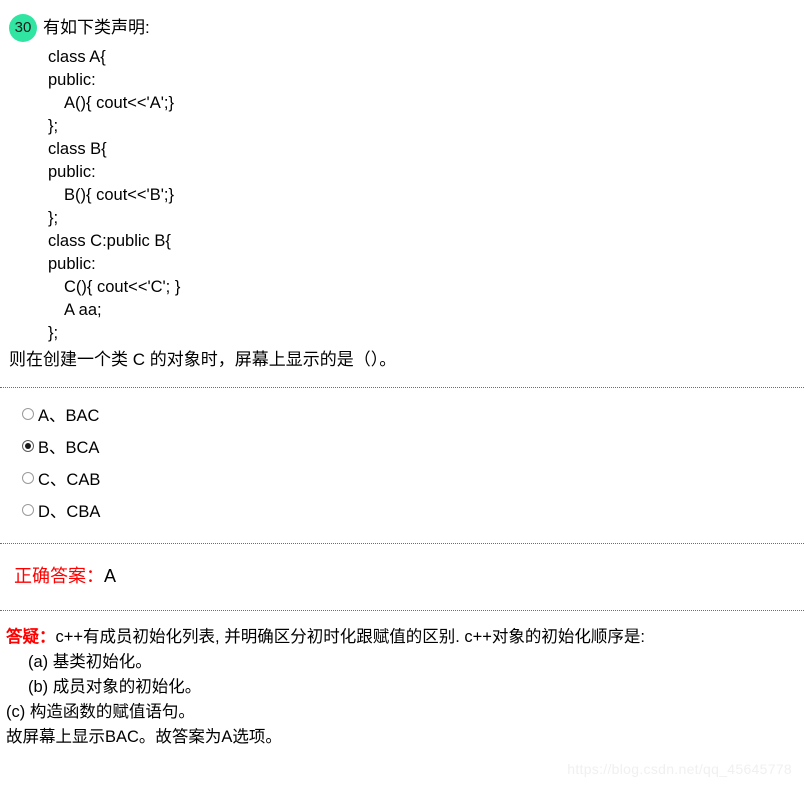  I want to click on option-label: A、BAC, so click(69, 416).